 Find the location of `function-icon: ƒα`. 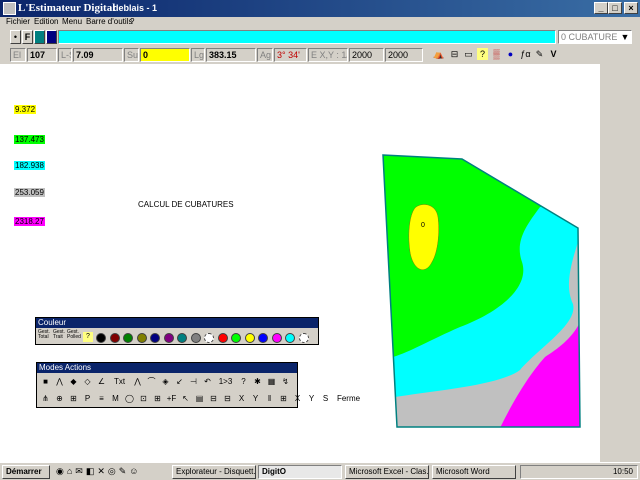

function-icon: ƒα is located at coordinates (525, 54).